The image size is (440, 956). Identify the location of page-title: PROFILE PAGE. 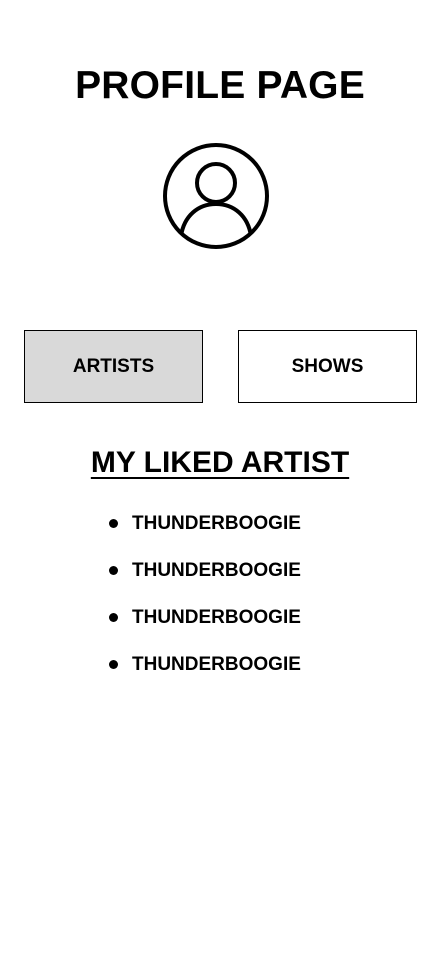
(220, 85).